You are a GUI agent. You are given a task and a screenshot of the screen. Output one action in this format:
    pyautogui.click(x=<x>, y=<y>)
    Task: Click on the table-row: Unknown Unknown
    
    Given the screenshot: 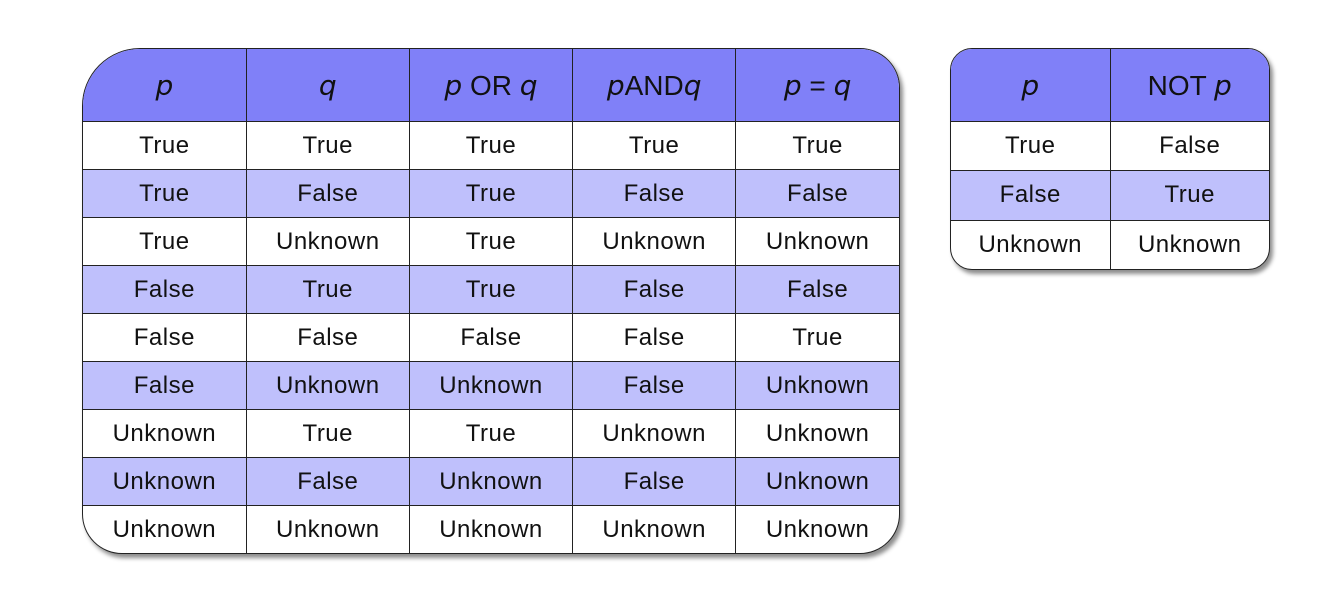 What is the action you would take?
    pyautogui.click(x=1110, y=244)
    